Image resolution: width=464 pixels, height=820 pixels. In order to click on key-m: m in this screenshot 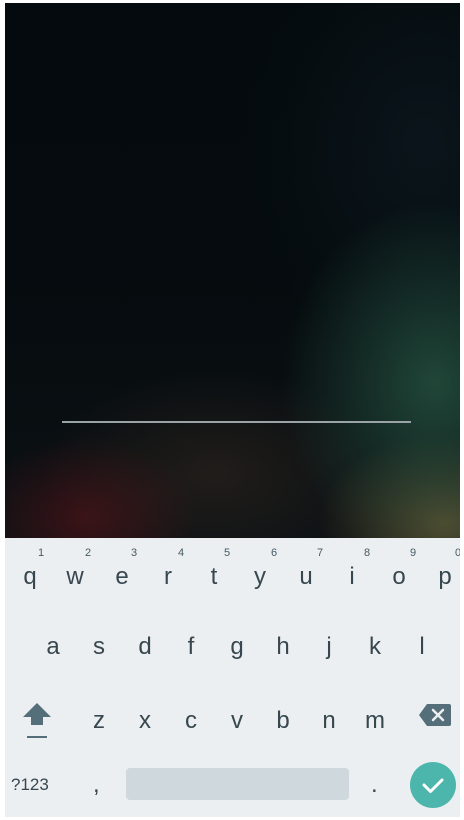, I will do `click(375, 721)`.